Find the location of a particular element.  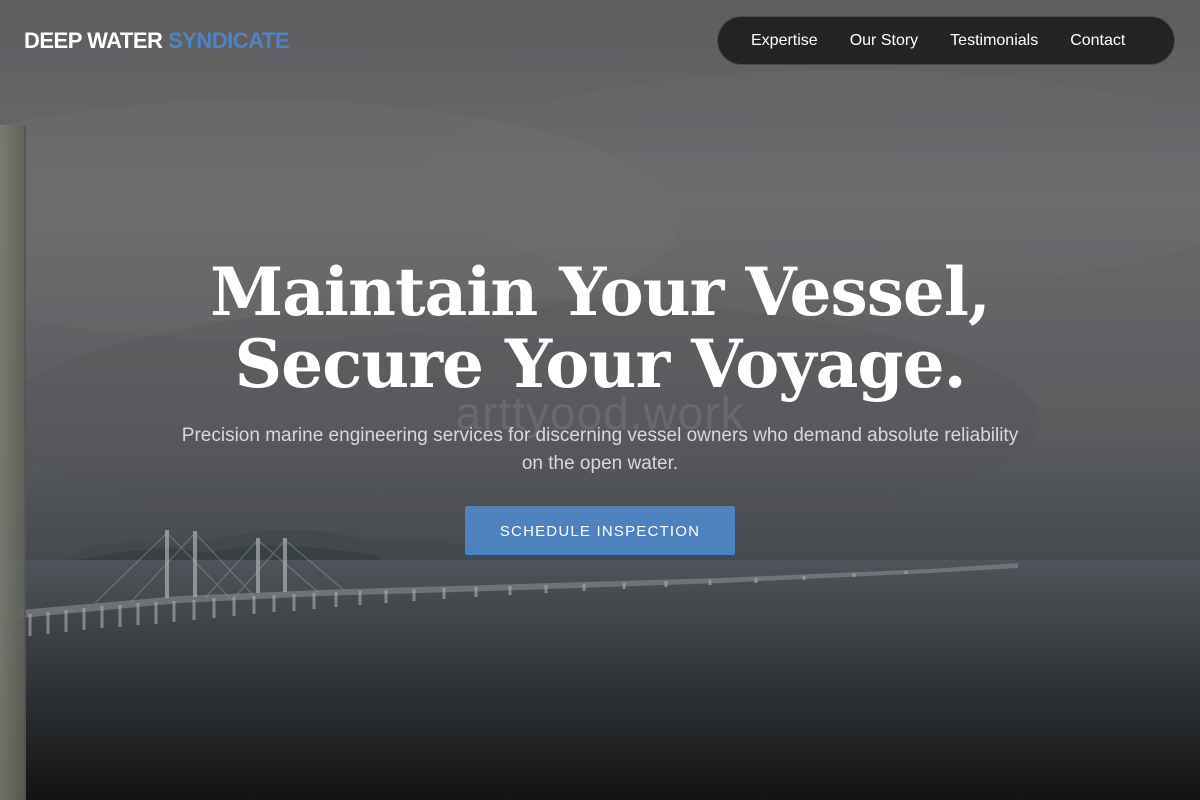

headline-line-1: Maintain Your Vessel, is located at coordinates (600, 292).